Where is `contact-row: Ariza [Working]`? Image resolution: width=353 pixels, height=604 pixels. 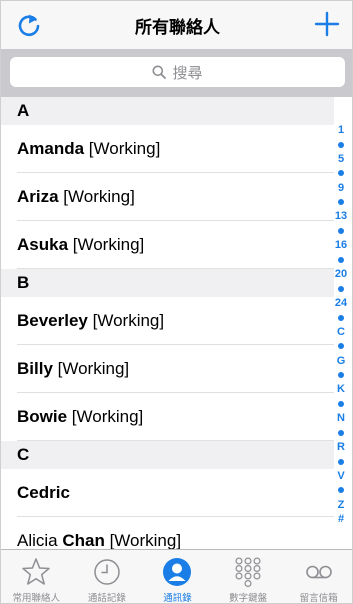 contact-row: Ariza [Working] is located at coordinates (167, 197).